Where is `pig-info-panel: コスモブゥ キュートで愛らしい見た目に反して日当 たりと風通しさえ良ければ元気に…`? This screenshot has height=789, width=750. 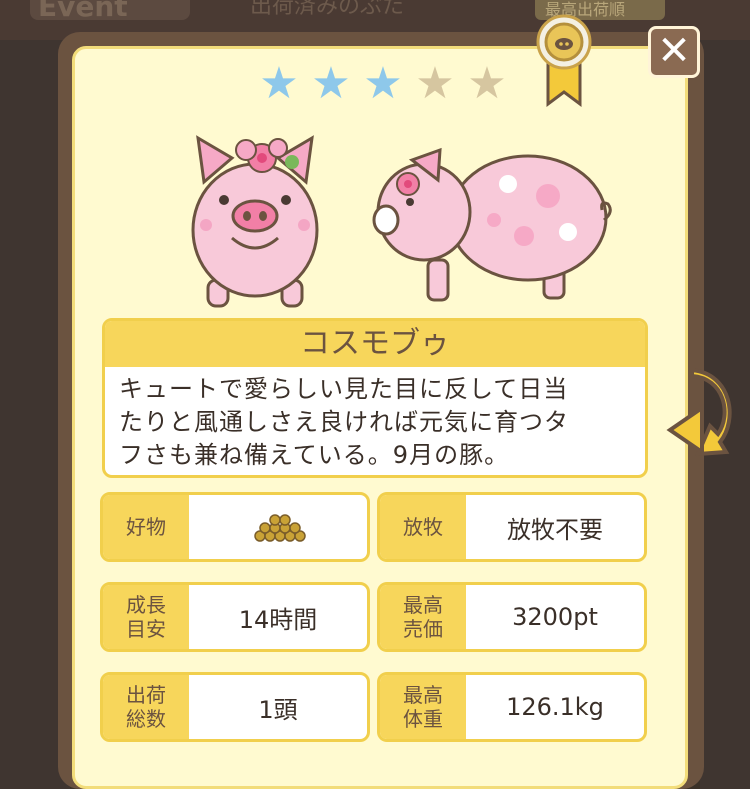
pig-info-panel: コスモブゥ キュートで愛らしい見た目に反して日当 たりと風通しさえ良ければ元気に… is located at coordinates (375, 398).